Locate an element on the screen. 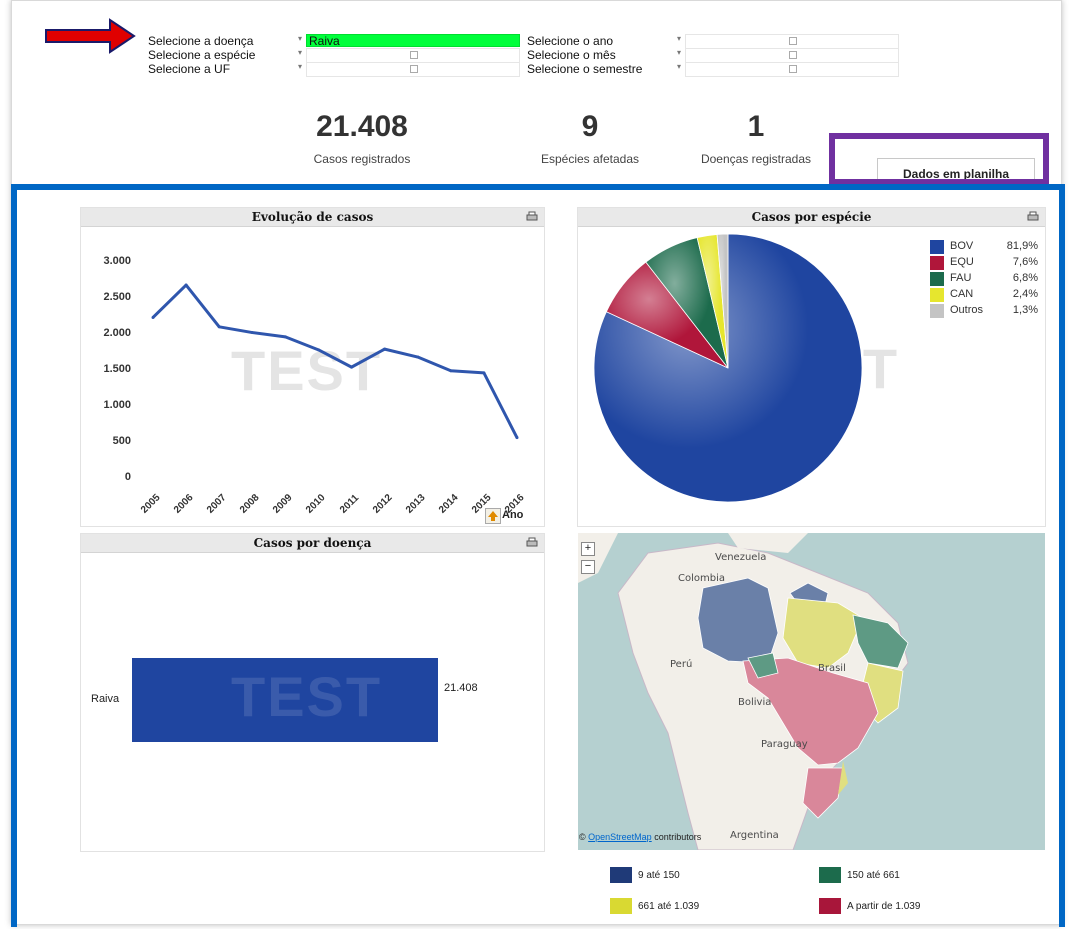  filter-especie-box is located at coordinates (413, 55).